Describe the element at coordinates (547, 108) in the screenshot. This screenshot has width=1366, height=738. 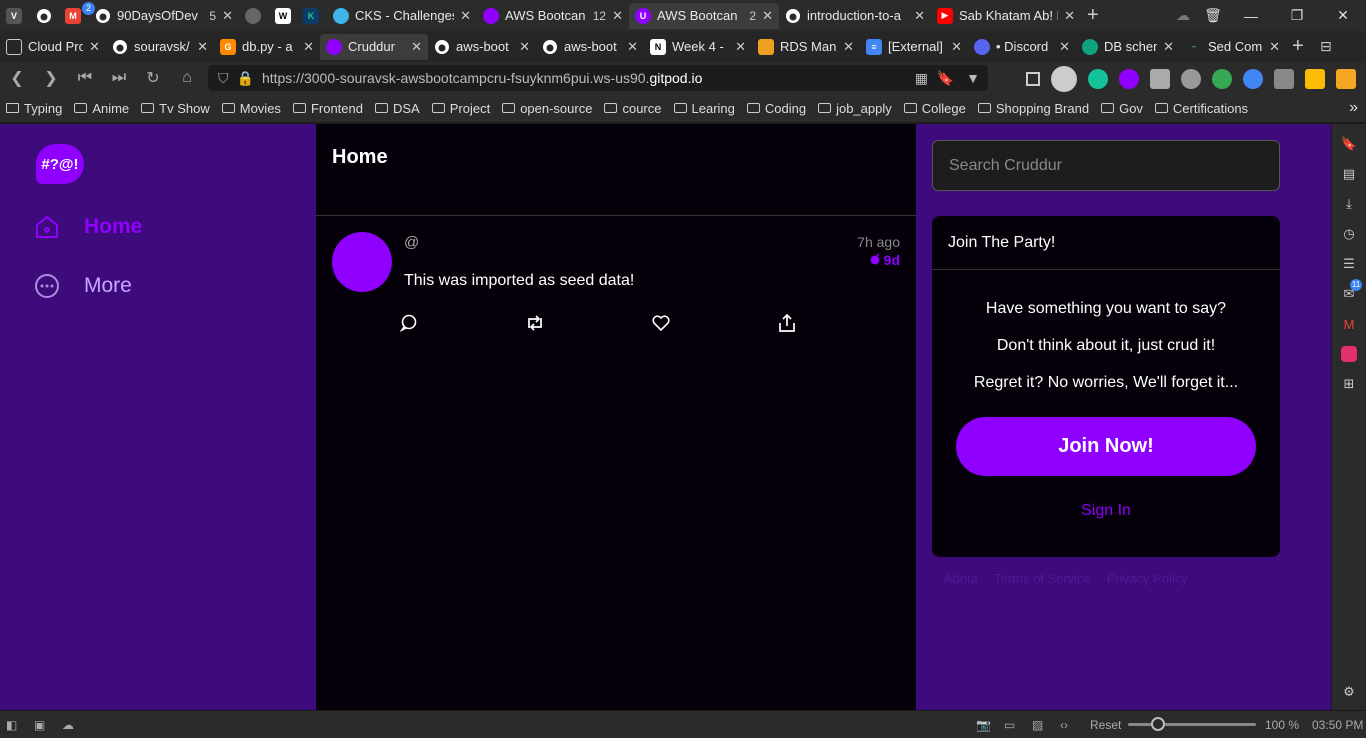
I see `bookmark-folder: open-source` at that location.